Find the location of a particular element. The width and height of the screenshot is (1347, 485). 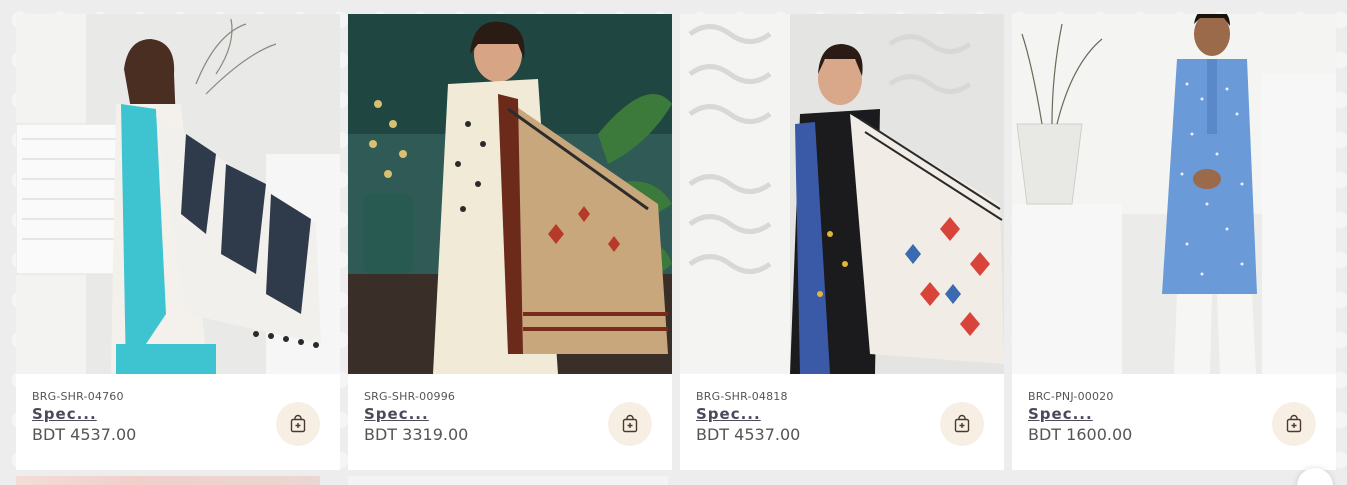

product-sku: BRC-PNJ-00020 is located at coordinates (1071, 396).